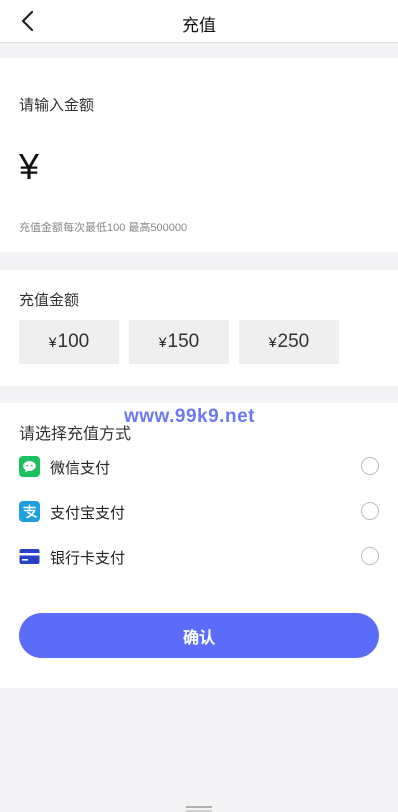  Describe the element at coordinates (199, 25) in the screenshot. I see `page-title: 充值` at that location.